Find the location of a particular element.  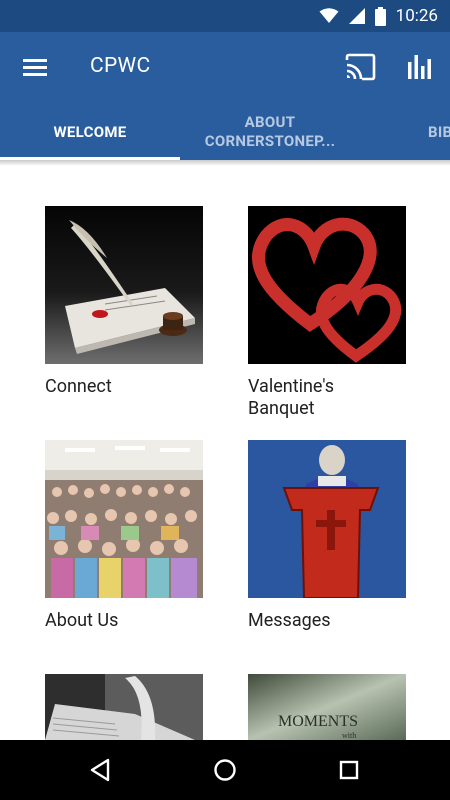

messages-image is located at coordinates (327, 519).